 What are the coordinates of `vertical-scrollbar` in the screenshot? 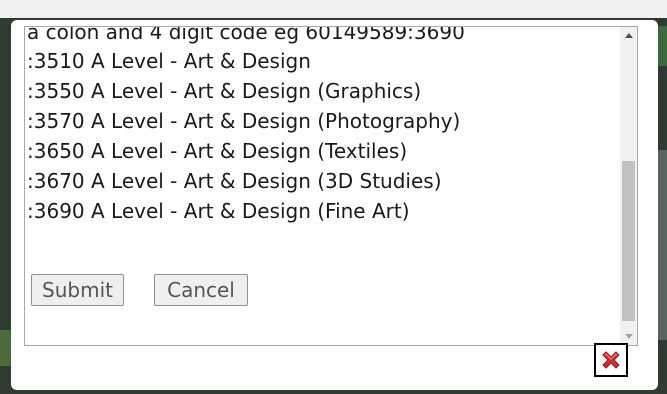 It's located at (628, 186).